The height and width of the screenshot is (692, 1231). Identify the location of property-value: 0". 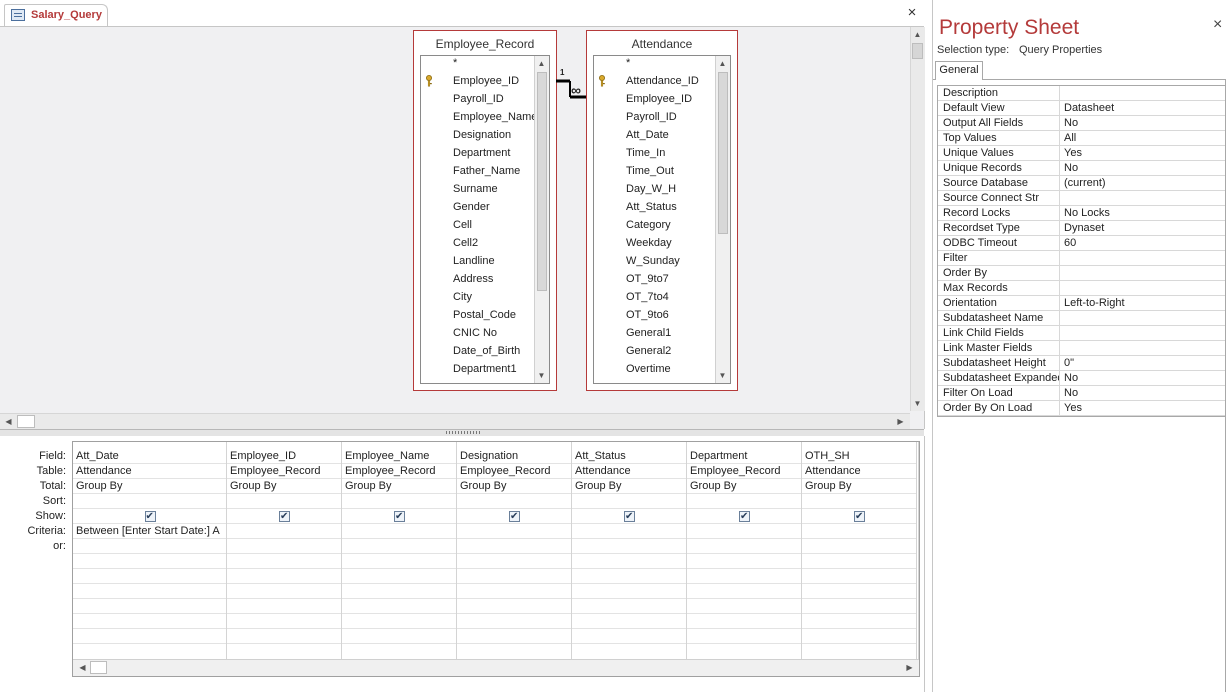
(1069, 363).